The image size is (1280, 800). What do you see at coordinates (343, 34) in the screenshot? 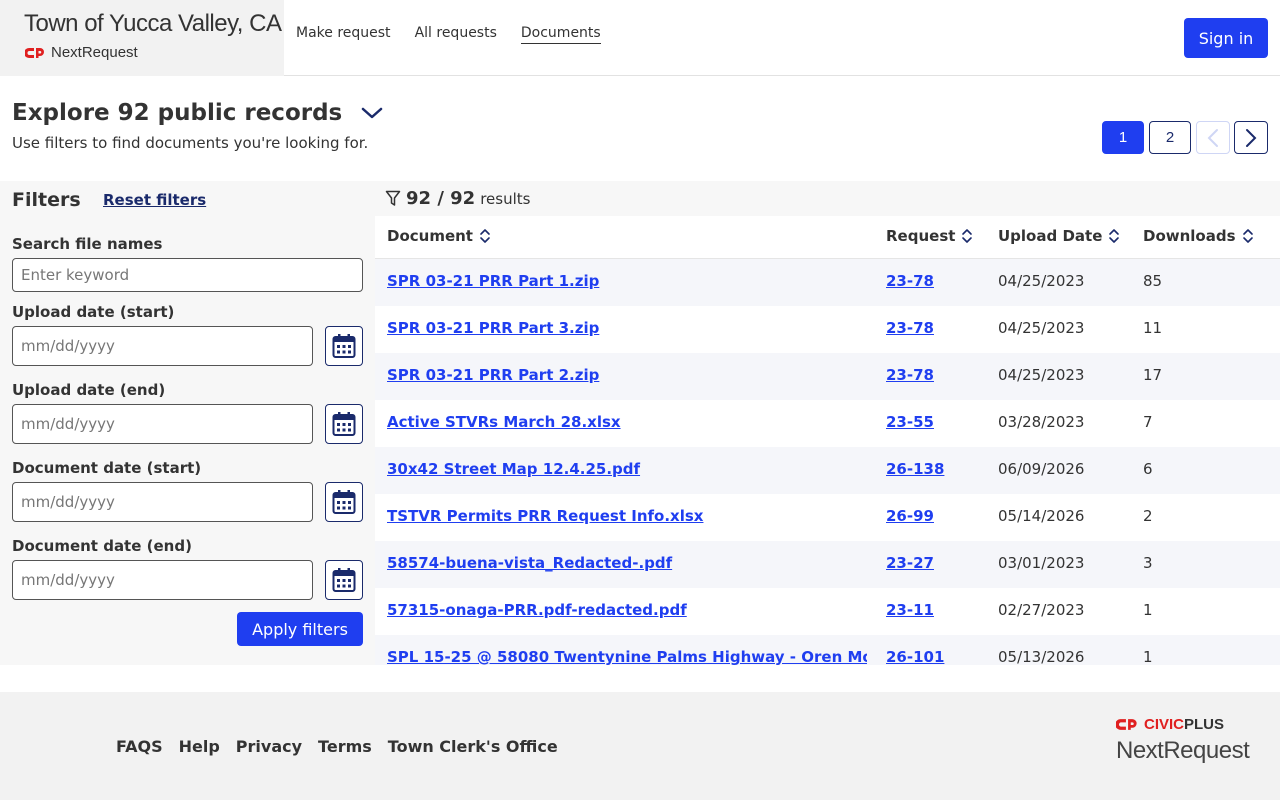
I see `nav-make-request: Make request` at bounding box center [343, 34].